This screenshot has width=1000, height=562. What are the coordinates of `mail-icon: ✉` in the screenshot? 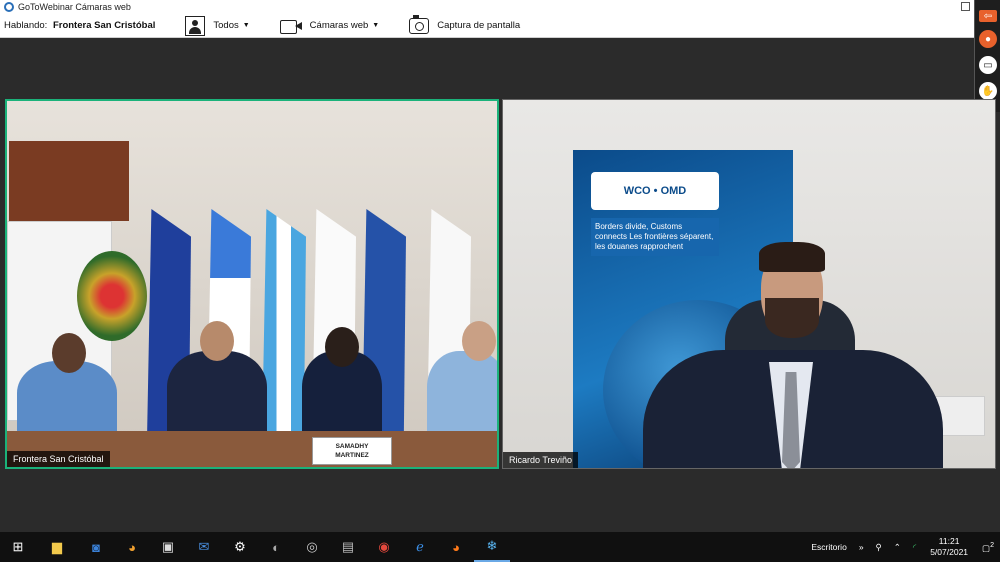 It's located at (204, 547).